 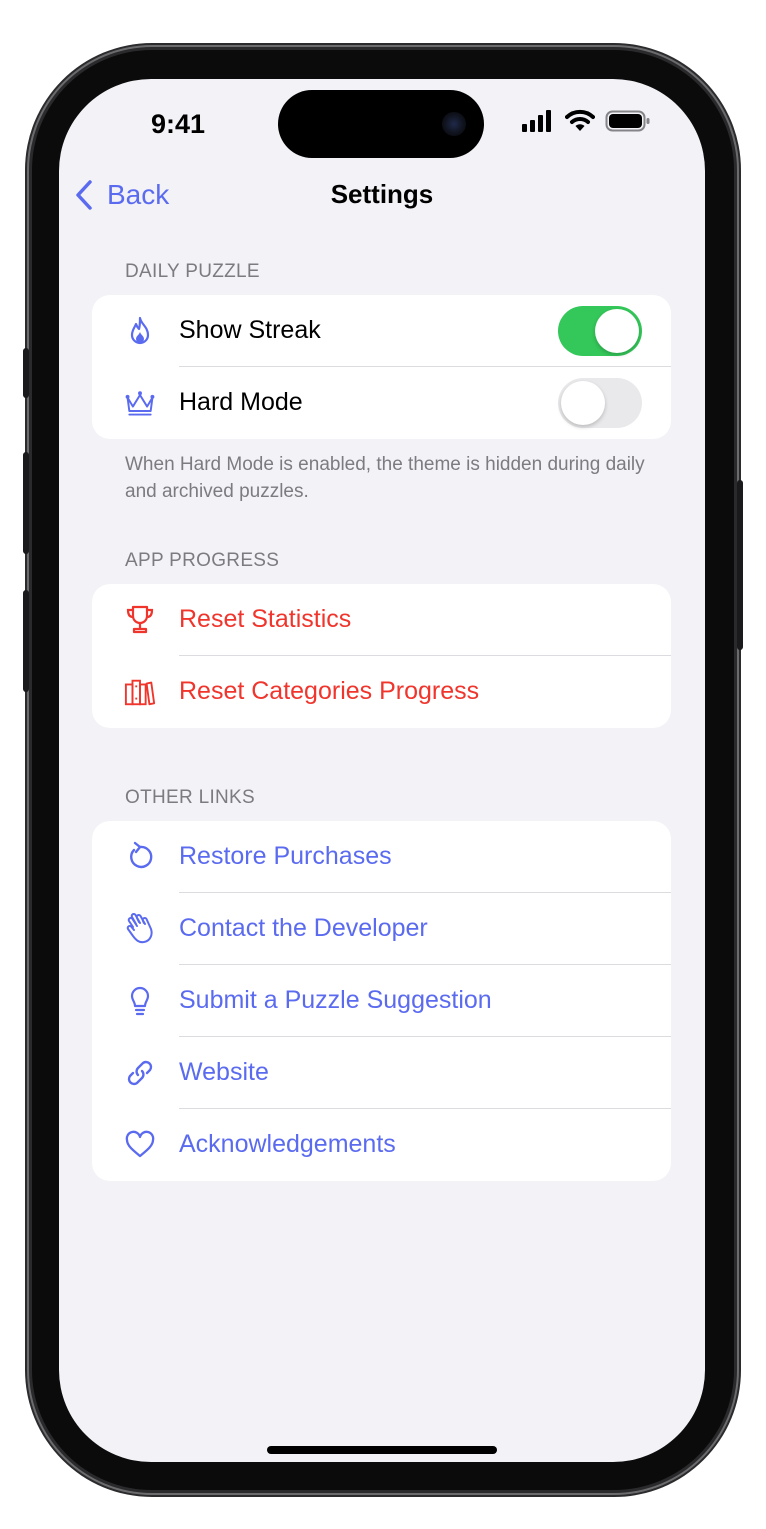 What do you see at coordinates (381, 331) in the screenshot?
I see `row-show-streak: Show Streak` at bounding box center [381, 331].